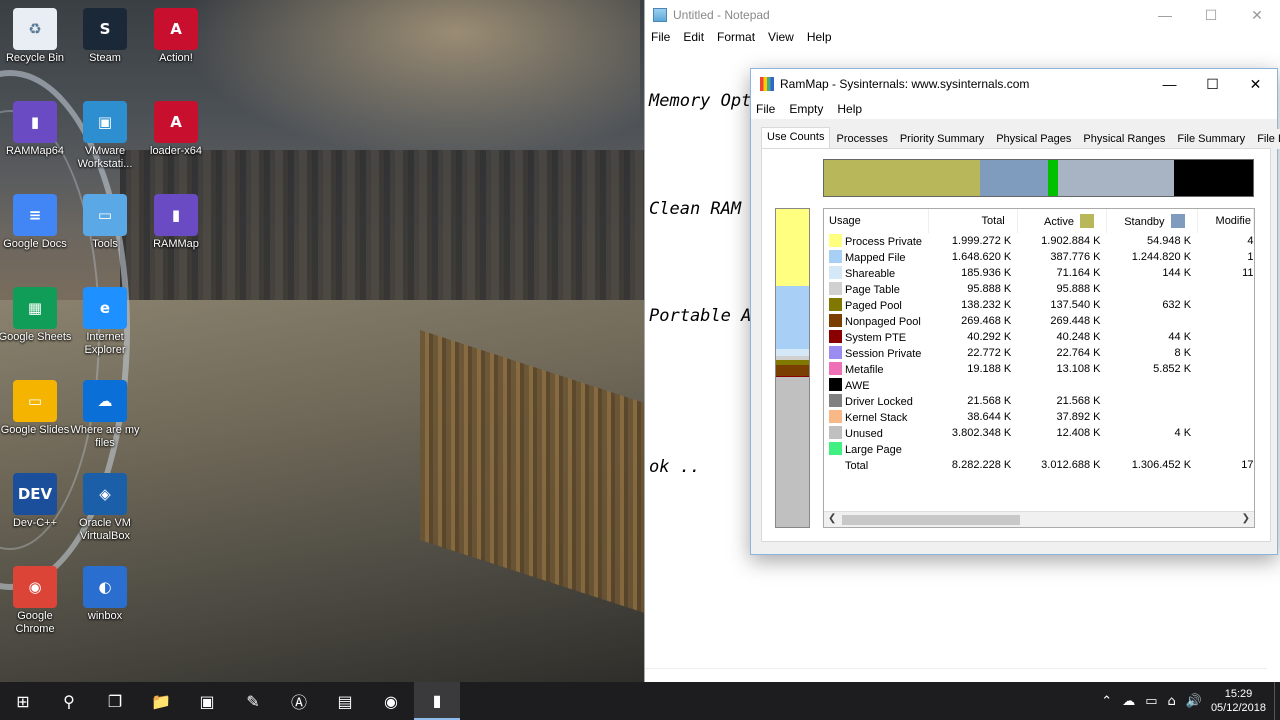 The width and height of the screenshot is (1280, 720). I want to click on desktop-icon: S Steam, so click(105, 36).